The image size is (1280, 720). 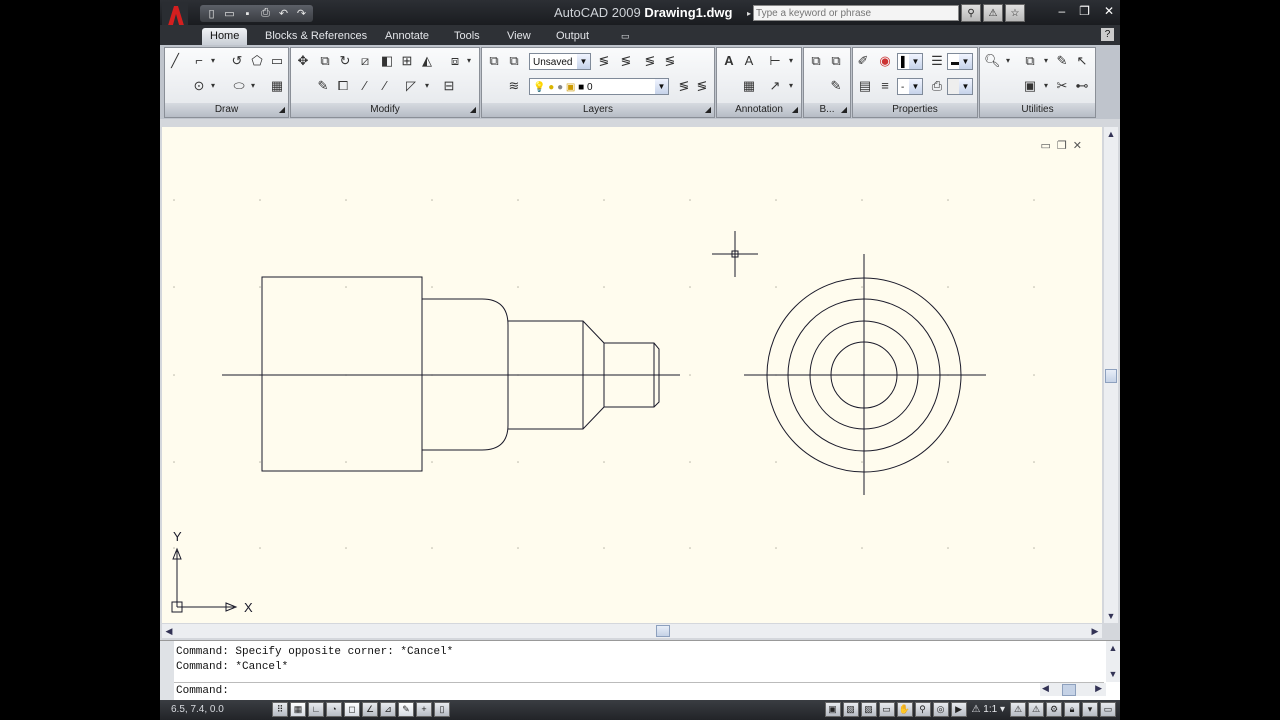 I want to click on expand-panel-icon: ◢, so click(x=708, y=110).